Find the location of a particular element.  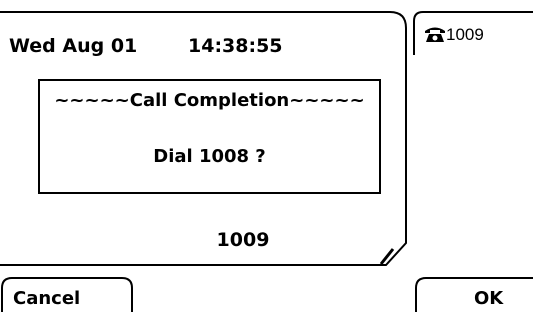

time-label: 14:38:55 is located at coordinates (235, 46).